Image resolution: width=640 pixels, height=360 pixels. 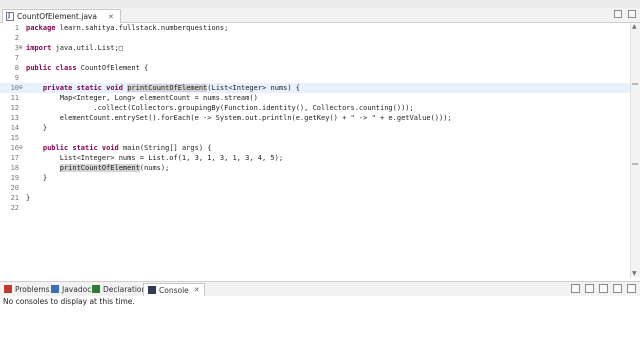 I want to click on code-text: public static void main(String[] args) {, so click(x=119, y=148).